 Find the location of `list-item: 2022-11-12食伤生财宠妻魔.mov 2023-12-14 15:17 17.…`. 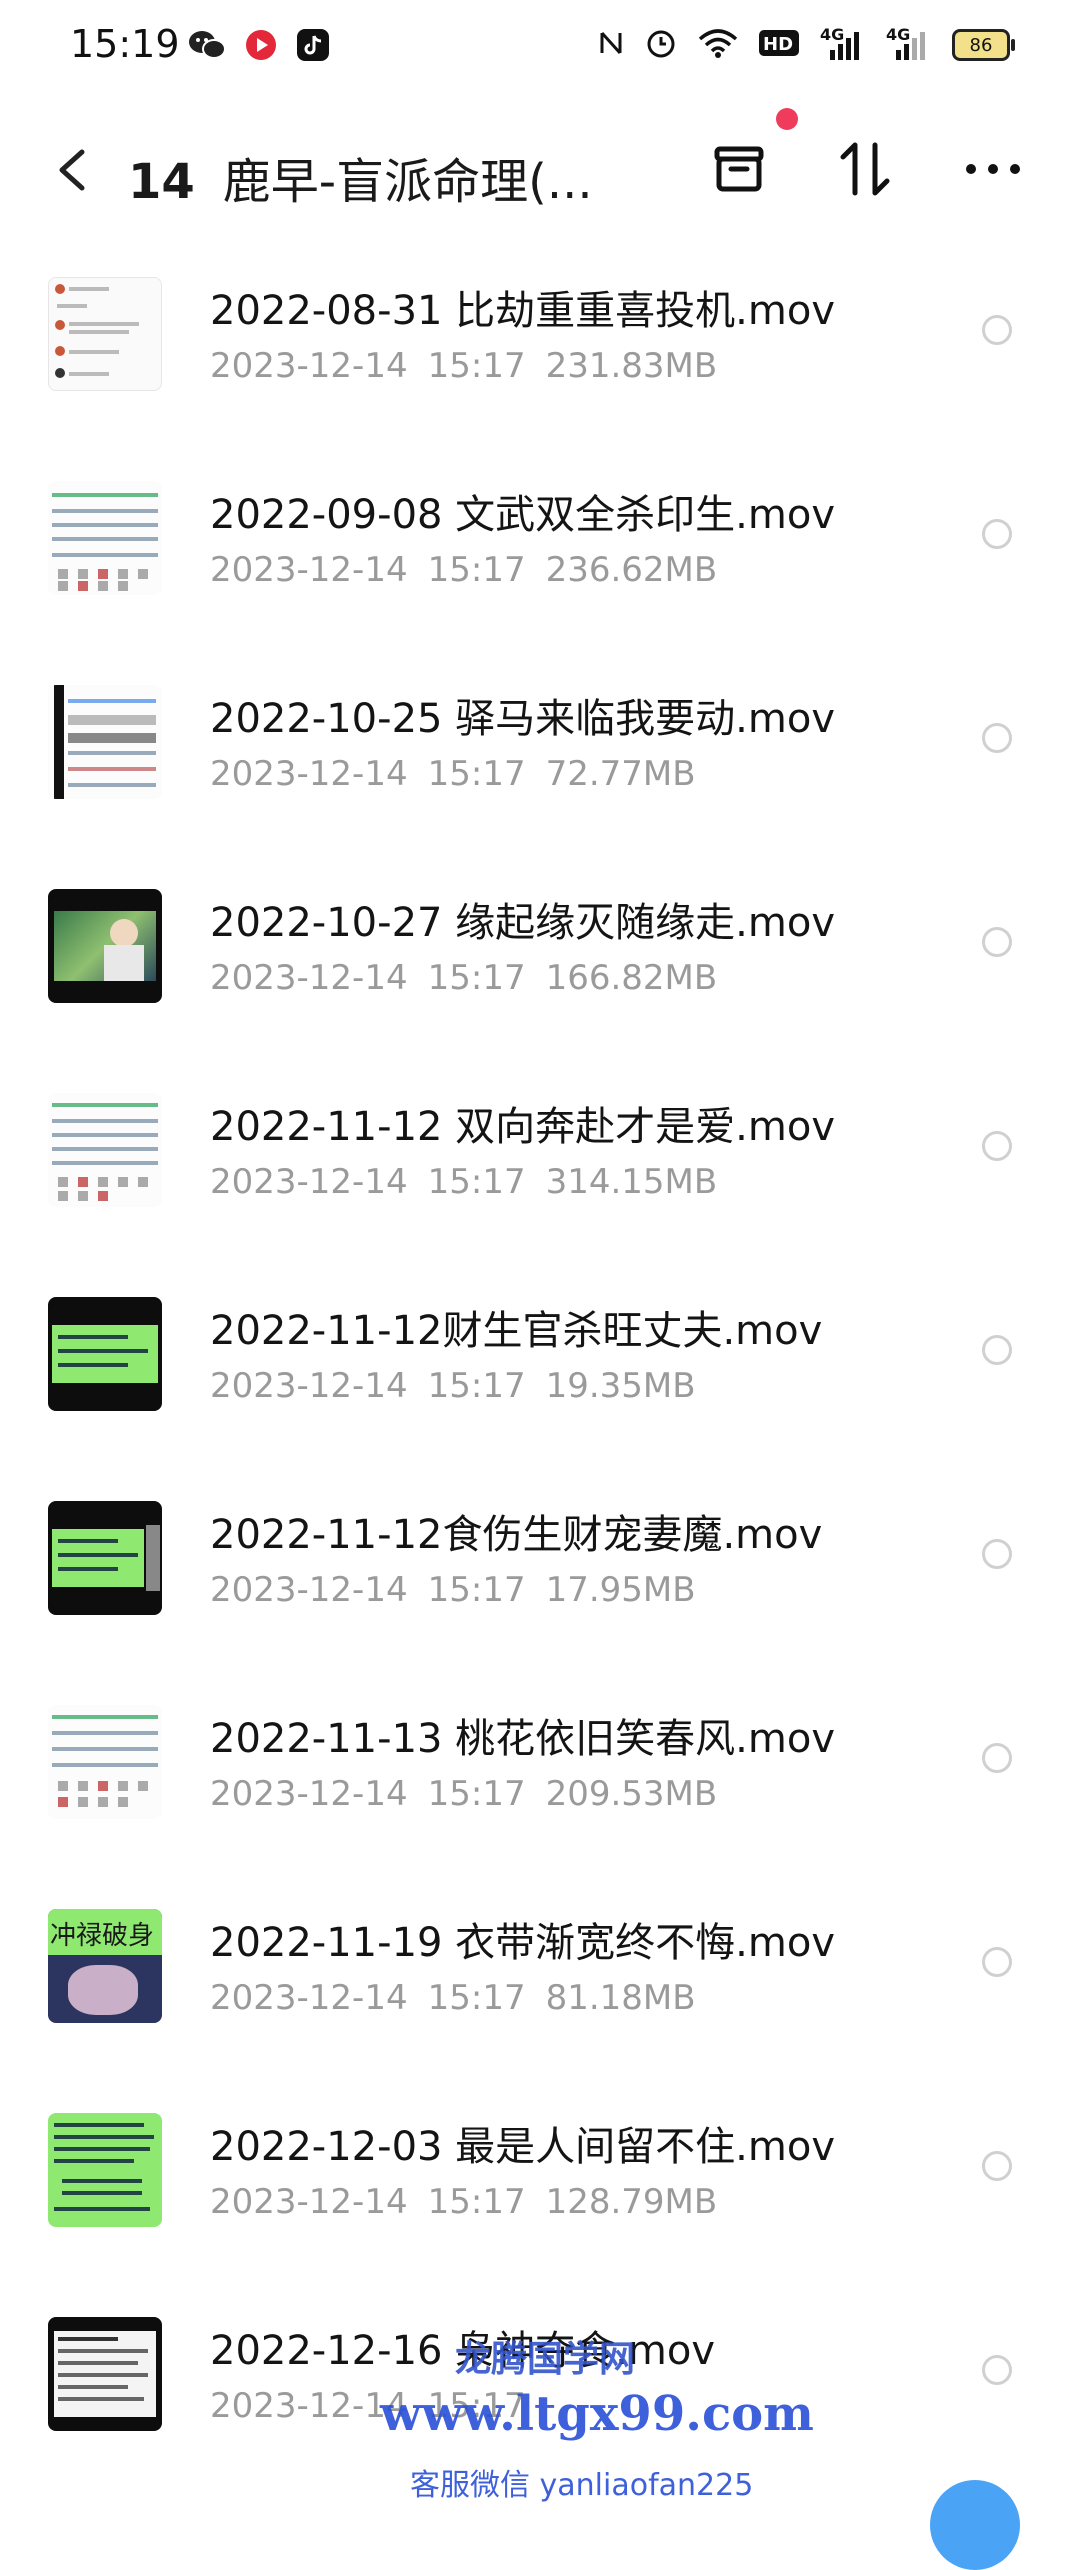

list-item: 2022-11-12食伤生财宠妻魔.mov 2023-12-14 15:17 17.… is located at coordinates (540, 1576).